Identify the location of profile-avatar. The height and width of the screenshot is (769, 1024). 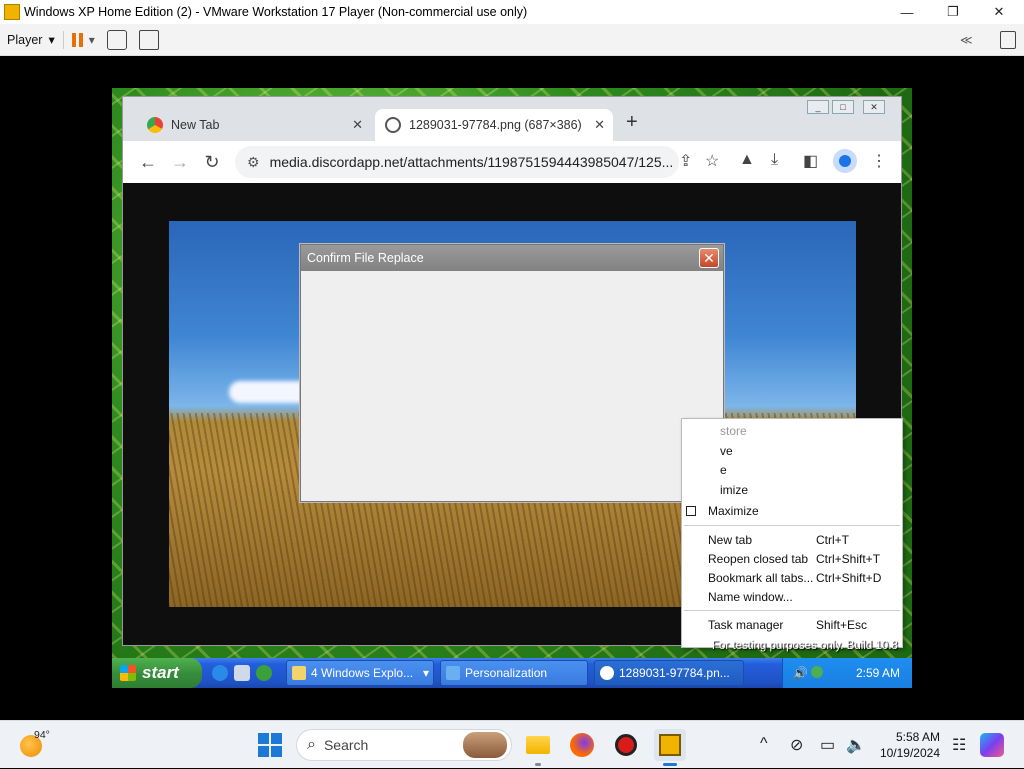
(845, 161).